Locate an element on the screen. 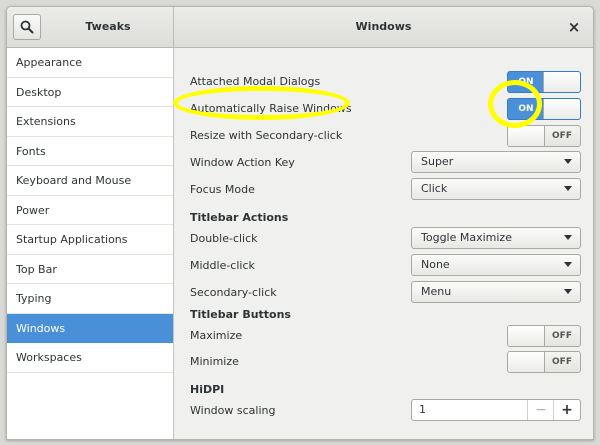 The image size is (600, 445). middle-click-row: Middle-click None is located at coordinates (385, 266).